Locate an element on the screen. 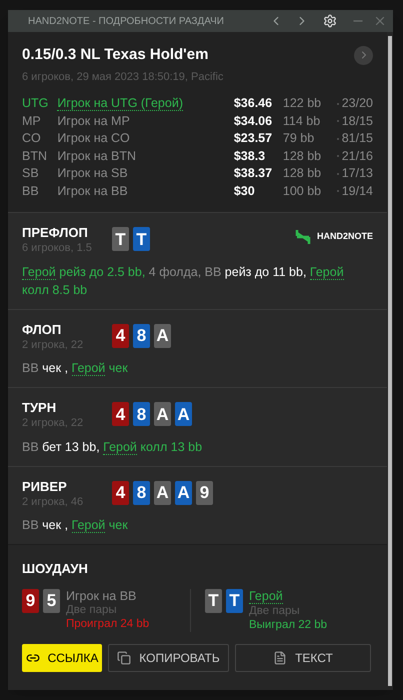  text-button: ТЕКСТ is located at coordinates (303, 658).